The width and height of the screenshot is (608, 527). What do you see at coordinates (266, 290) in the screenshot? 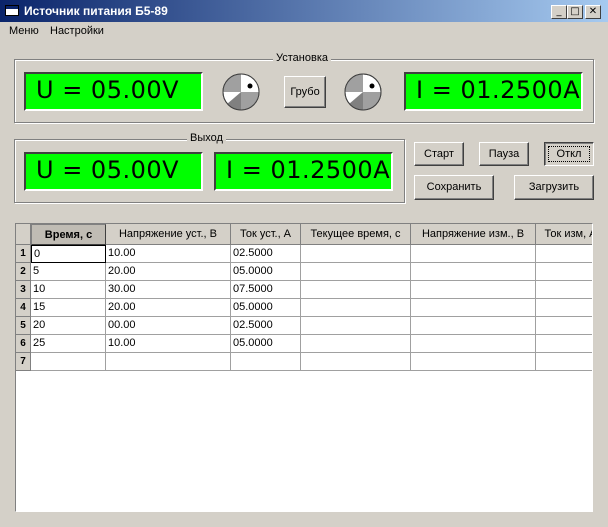
I see `table-cell: 07.5000` at bounding box center [266, 290].